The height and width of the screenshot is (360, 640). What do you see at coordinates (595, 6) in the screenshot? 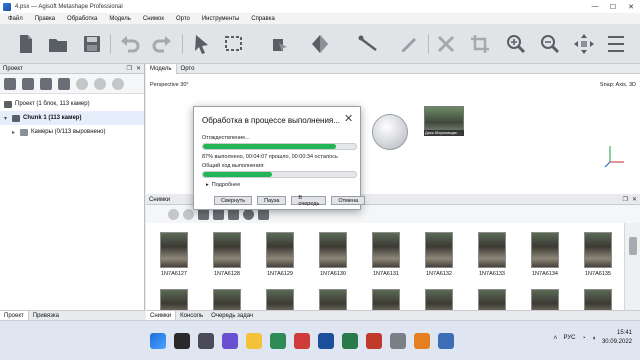
I see `minimize-icon: —` at bounding box center [595, 6].